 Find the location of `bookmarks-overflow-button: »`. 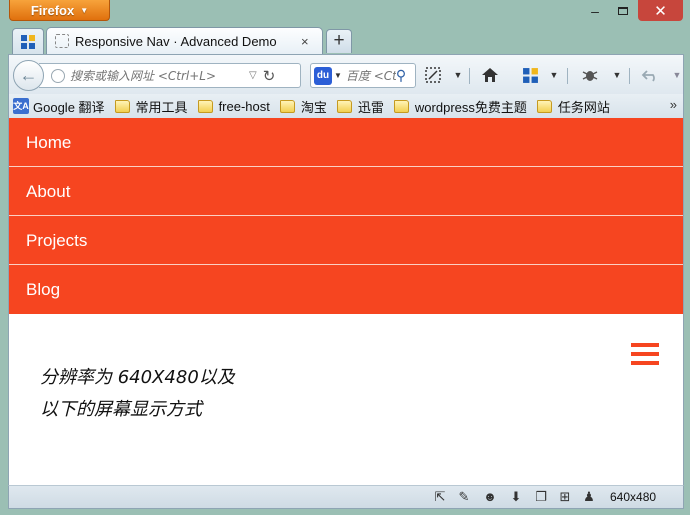

bookmarks-overflow-button: » is located at coordinates (673, 104).